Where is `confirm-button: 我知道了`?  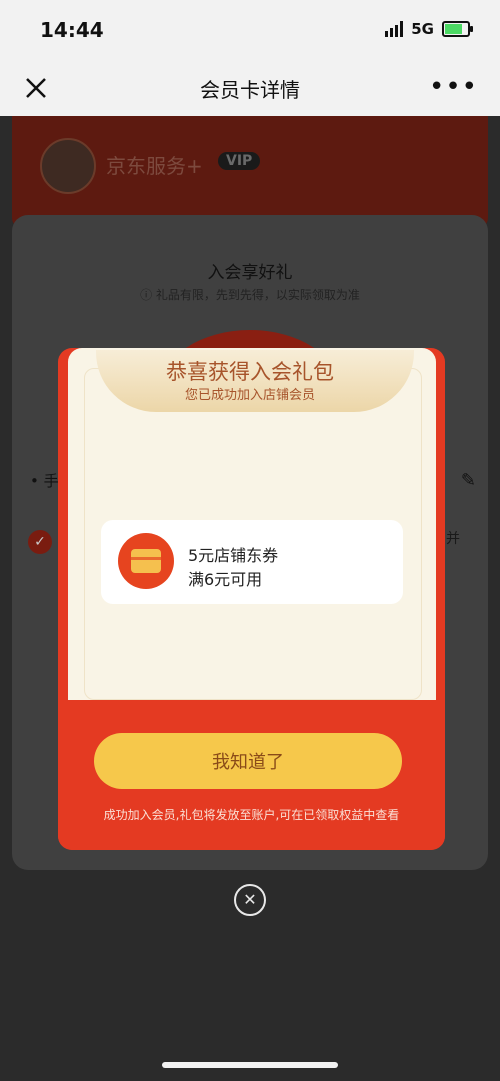 confirm-button: 我知道了 is located at coordinates (248, 761).